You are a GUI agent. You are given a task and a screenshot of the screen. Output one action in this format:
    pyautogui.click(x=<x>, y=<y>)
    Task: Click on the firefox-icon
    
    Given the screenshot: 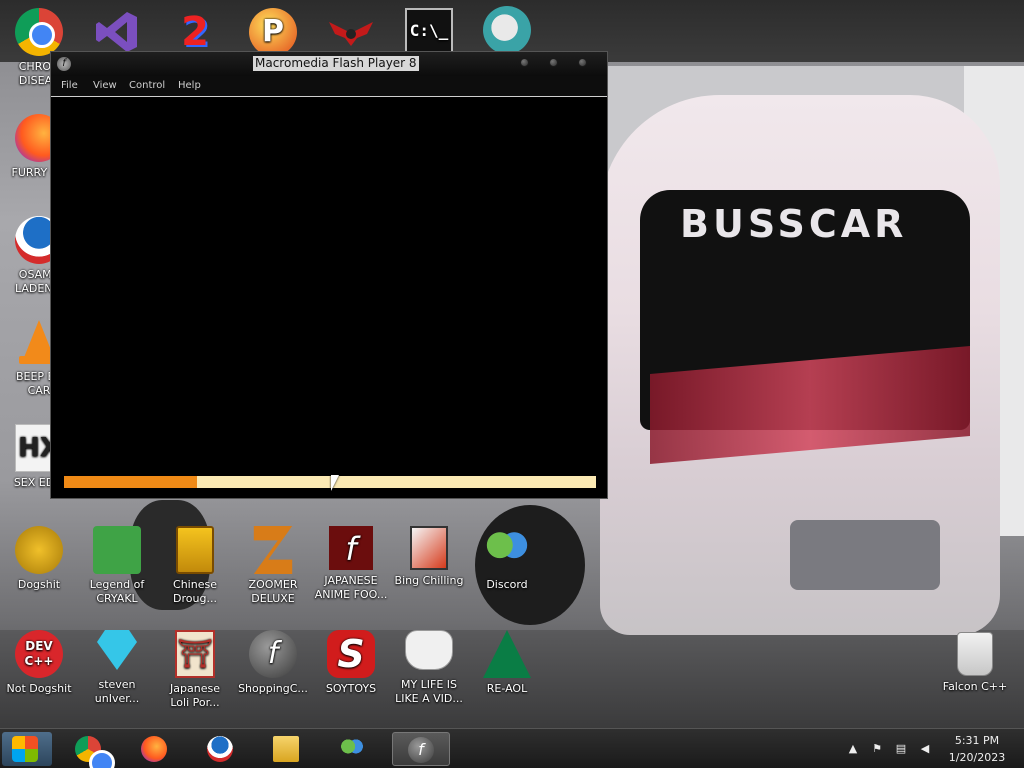 What is the action you would take?
    pyautogui.click(x=154, y=749)
    